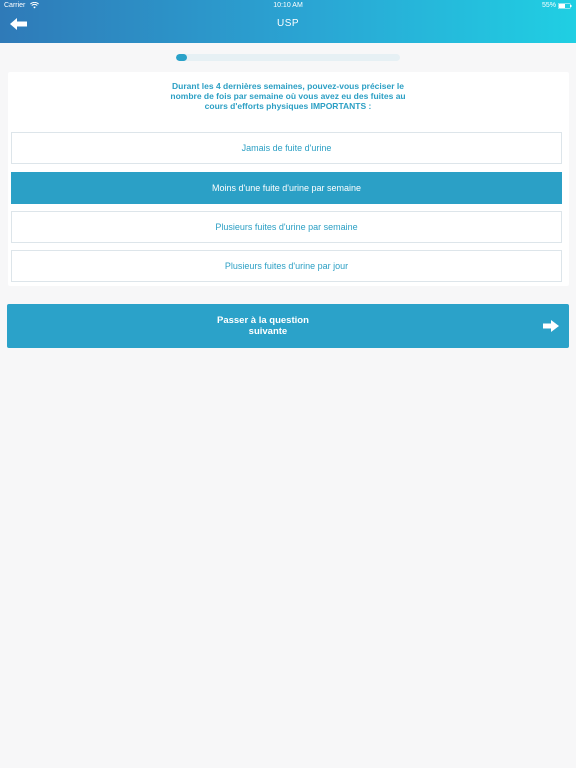  Describe the element at coordinates (286, 148) in the screenshot. I see `option-jamais: Jamais de fuite d'urine` at that location.